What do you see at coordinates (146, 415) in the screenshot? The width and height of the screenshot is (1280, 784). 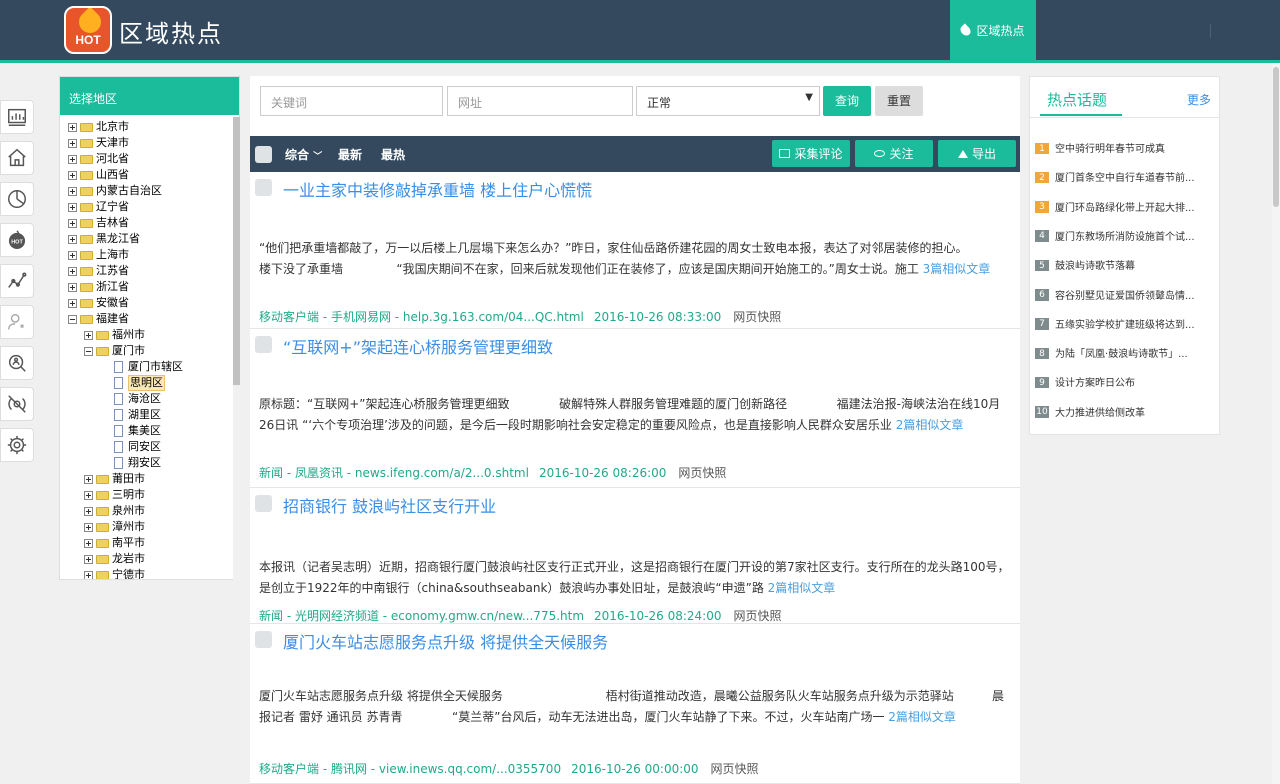 I see `tree-node: 湖里区` at bounding box center [146, 415].